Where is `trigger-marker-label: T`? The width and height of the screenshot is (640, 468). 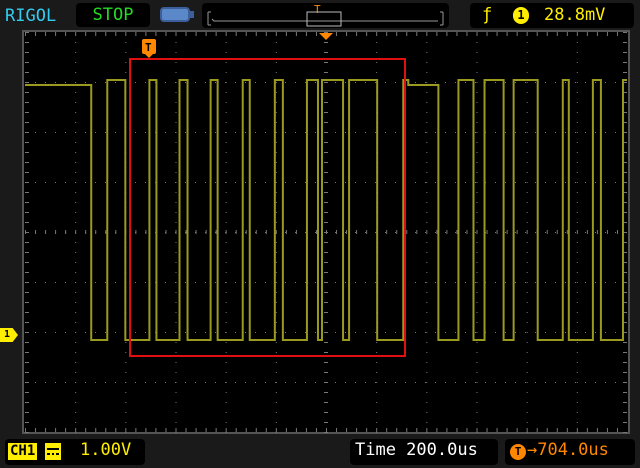
trigger-marker-label: T is located at coordinates (148, 47).